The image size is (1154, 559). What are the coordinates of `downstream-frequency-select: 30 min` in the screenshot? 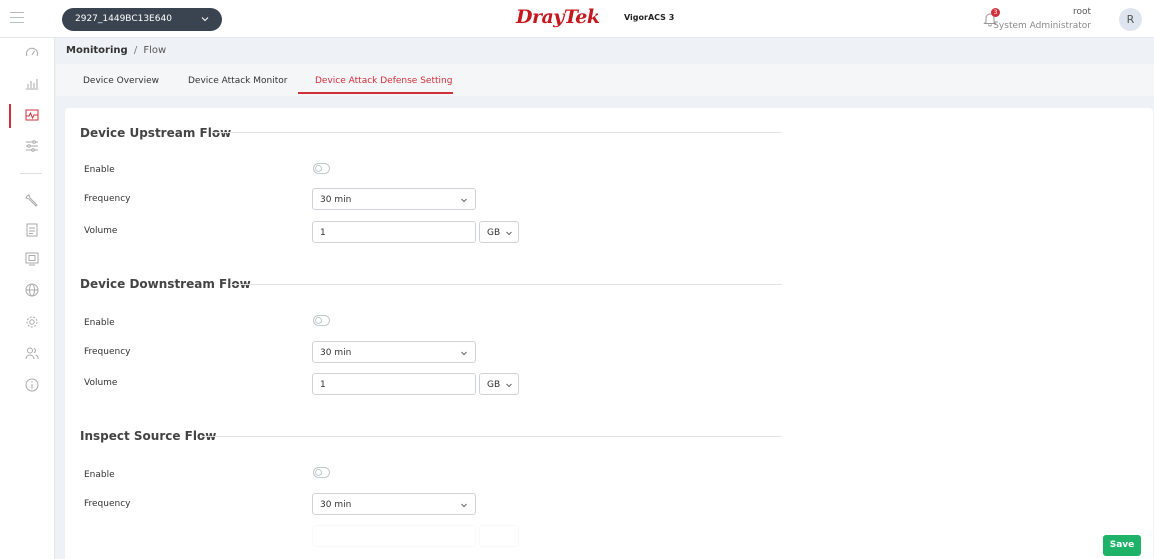 It's located at (394, 352).